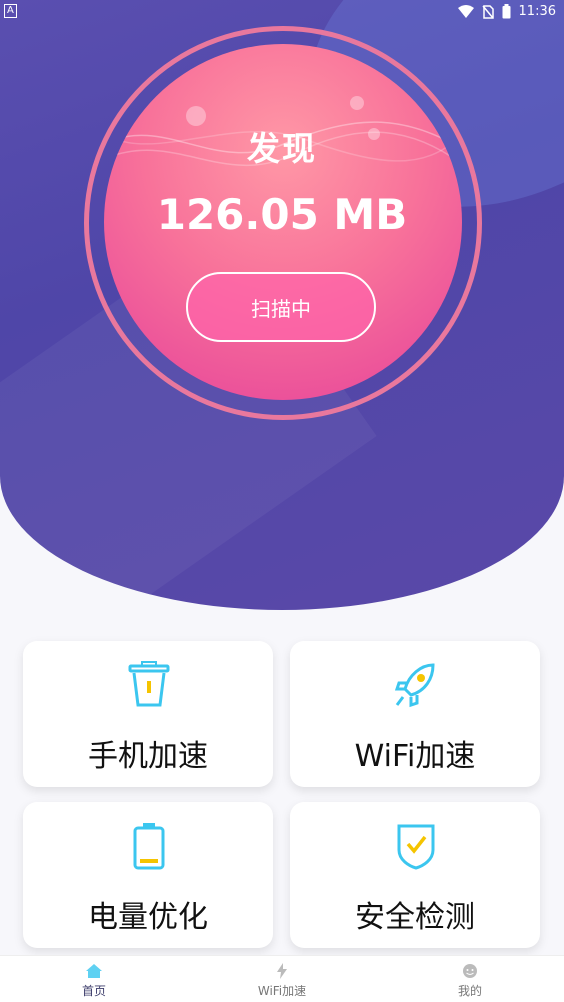 This screenshot has width=564, height=1002. What do you see at coordinates (148, 714) in the screenshot?
I see `card-phone-boost: 手机加速` at bounding box center [148, 714].